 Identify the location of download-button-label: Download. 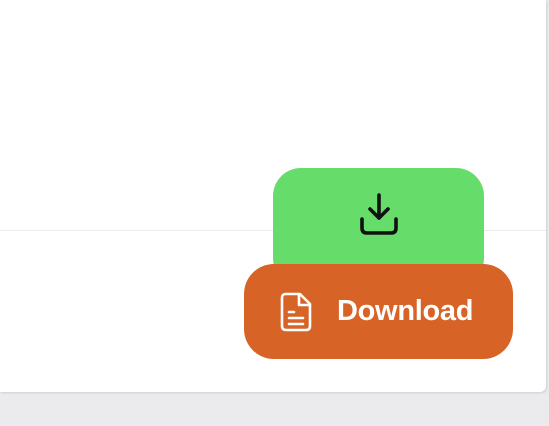
(405, 311).